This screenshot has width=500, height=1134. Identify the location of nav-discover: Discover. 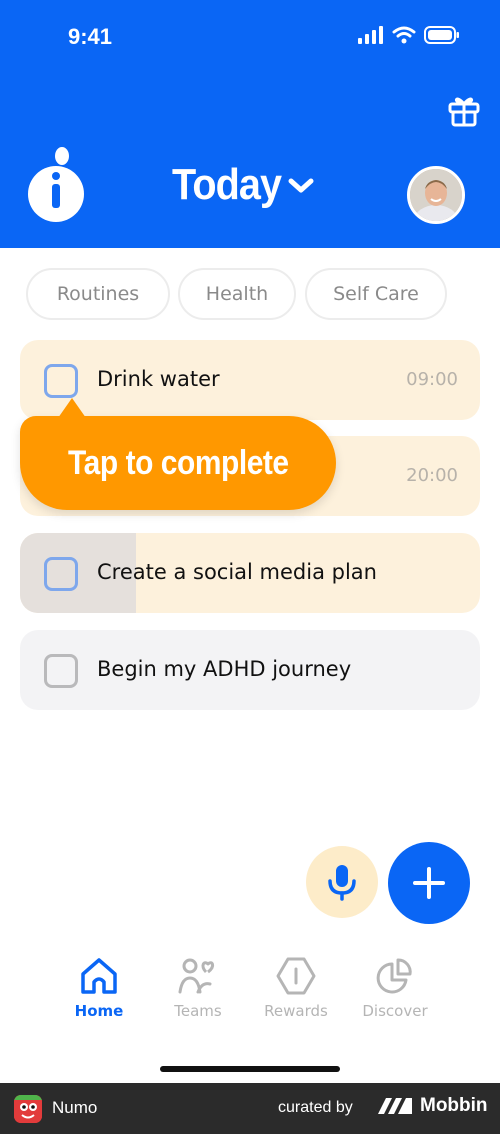
(395, 988).